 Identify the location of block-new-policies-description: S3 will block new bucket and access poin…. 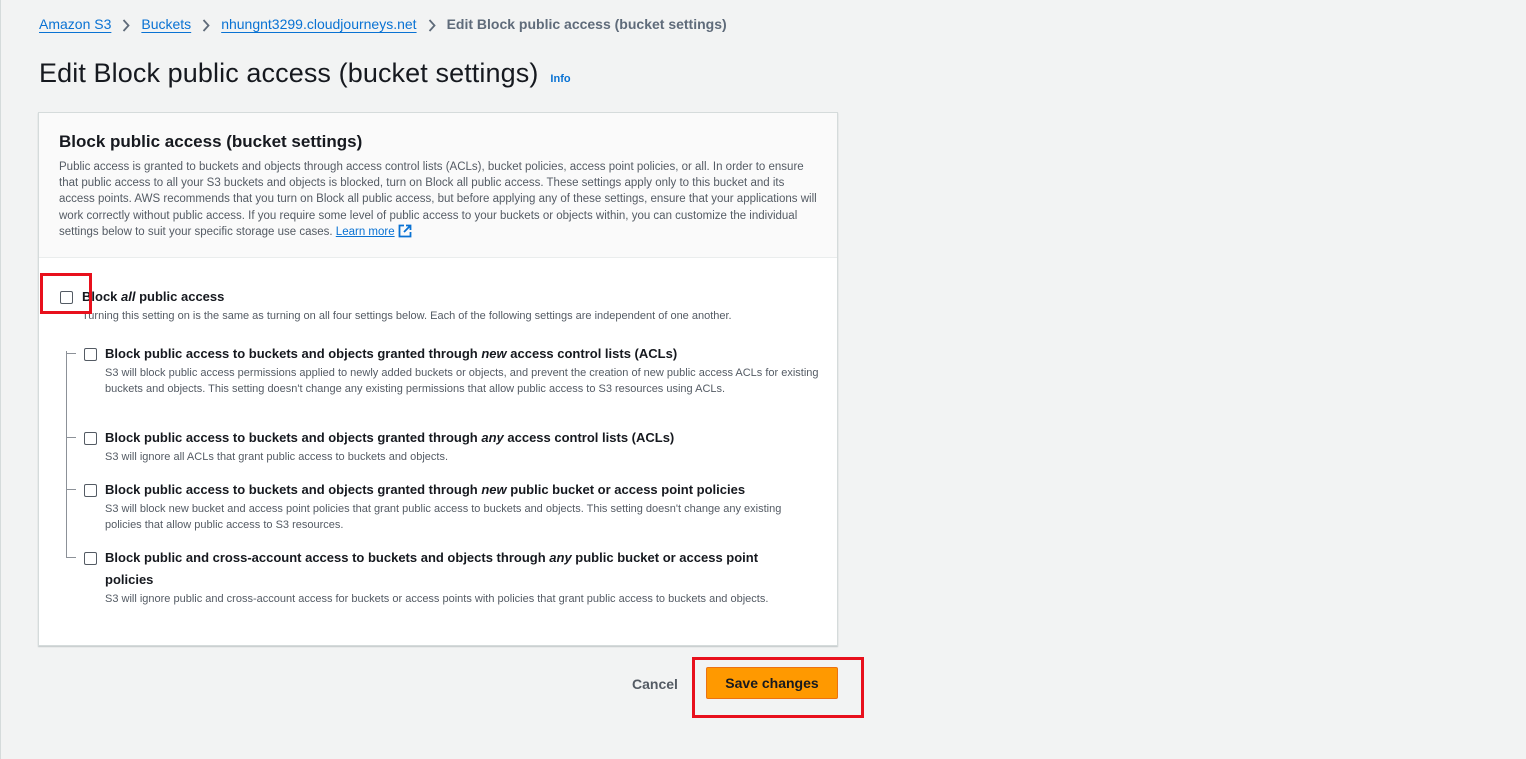
(443, 517).